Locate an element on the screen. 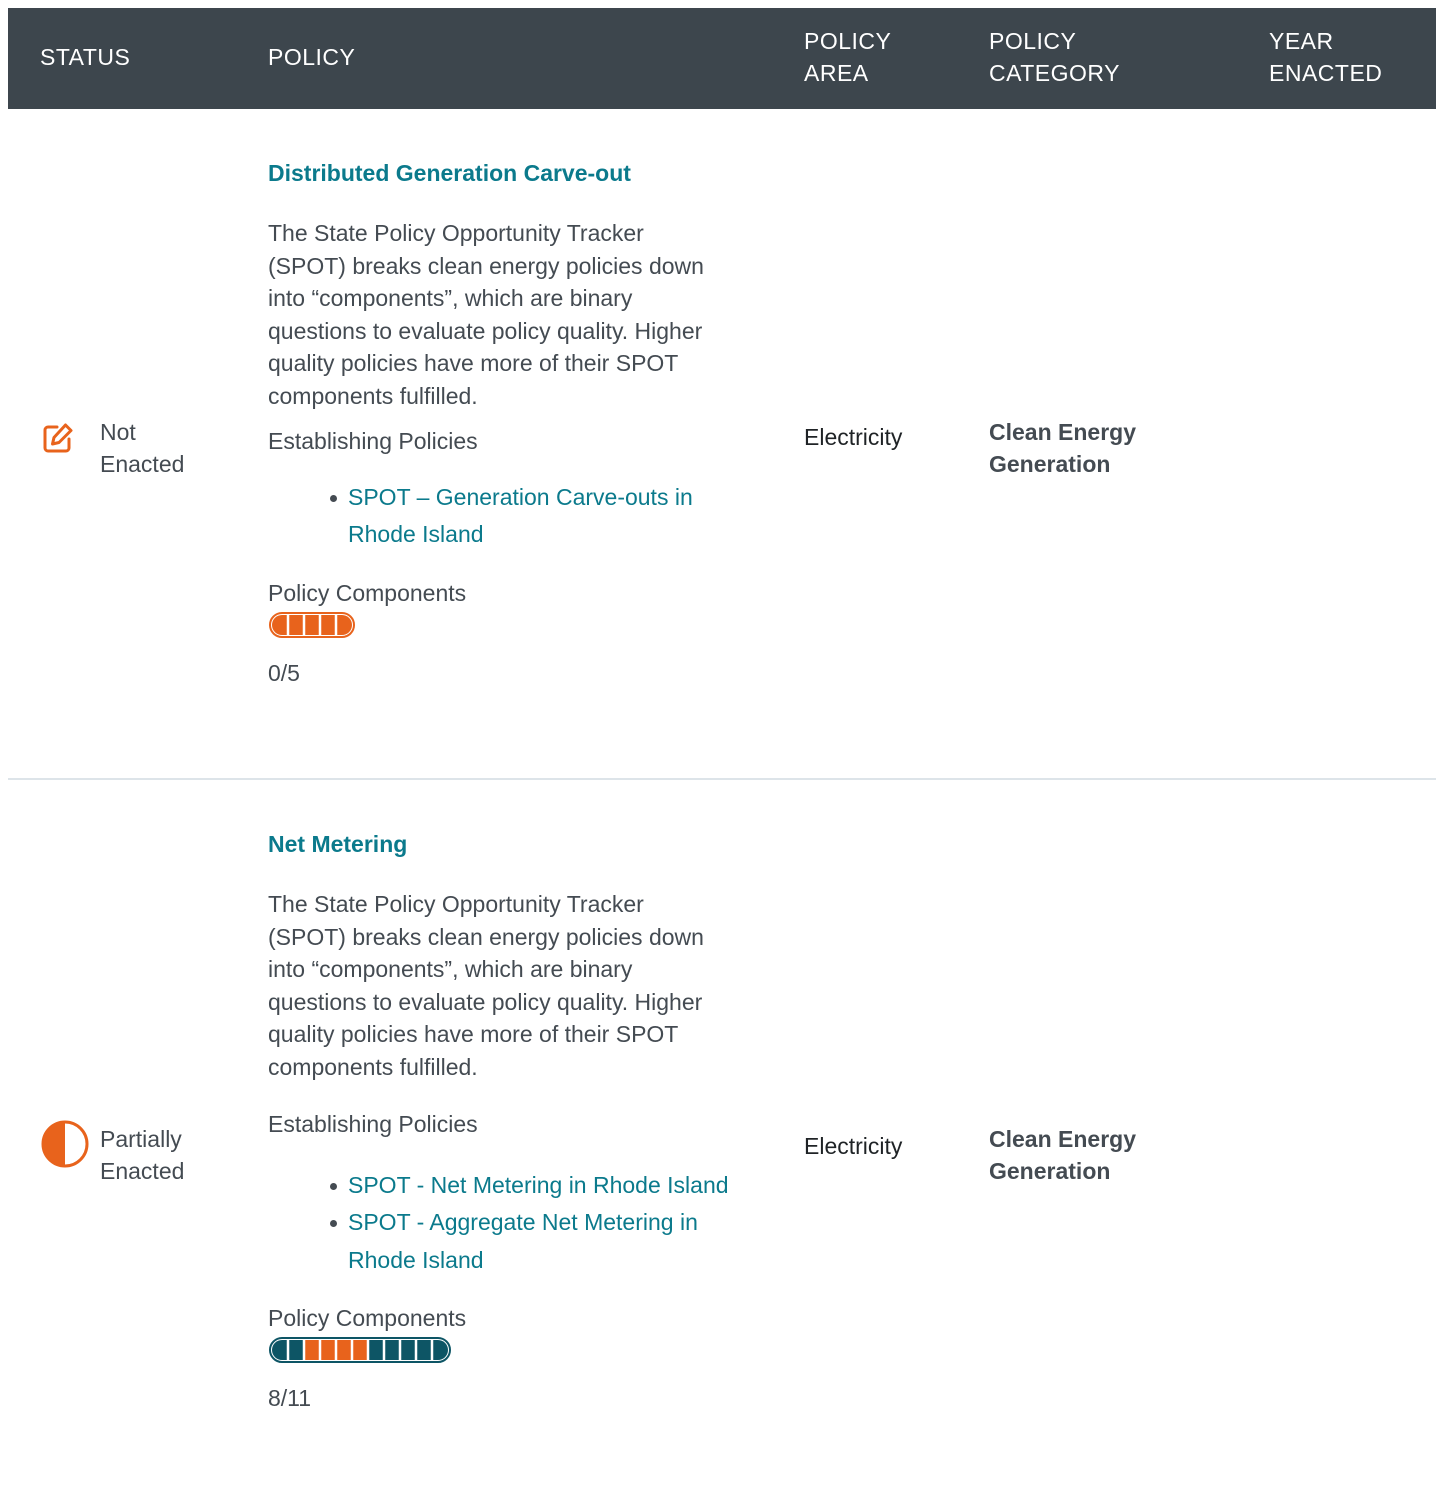  column-header-policy: POLICY is located at coordinates (311, 57).